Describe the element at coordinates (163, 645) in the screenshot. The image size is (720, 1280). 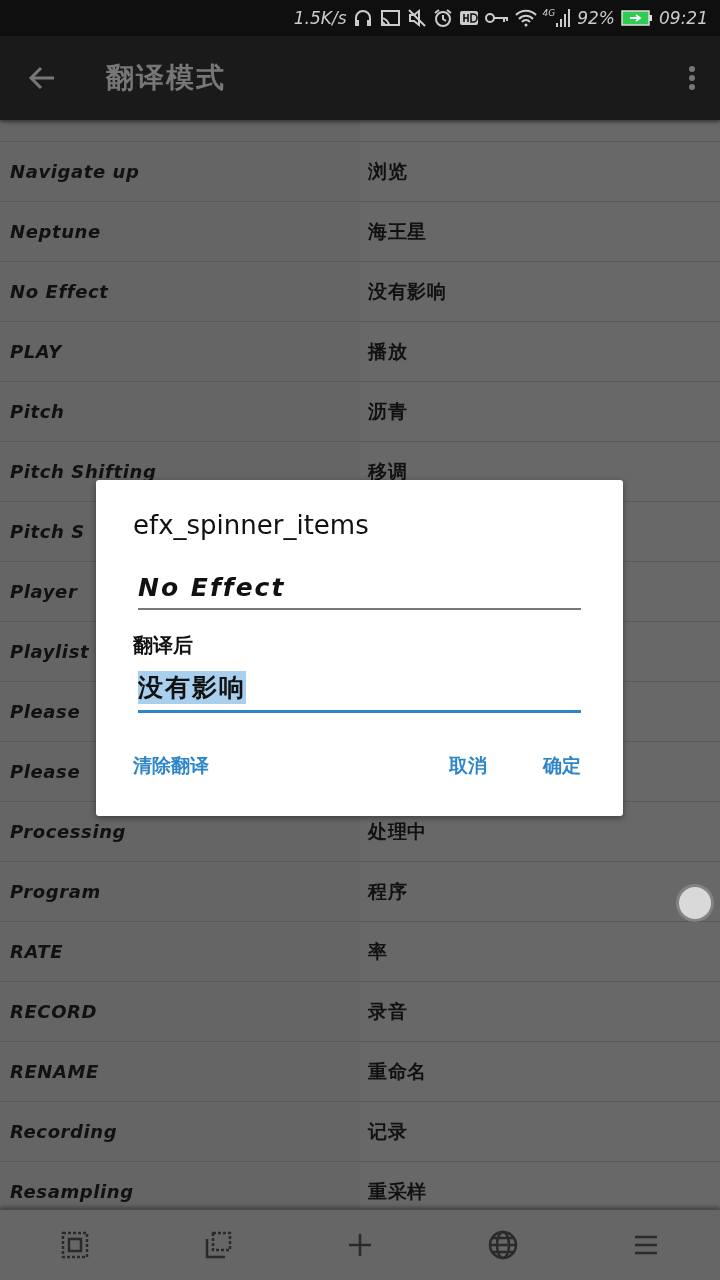
I see `field-label: 翻译后` at that location.